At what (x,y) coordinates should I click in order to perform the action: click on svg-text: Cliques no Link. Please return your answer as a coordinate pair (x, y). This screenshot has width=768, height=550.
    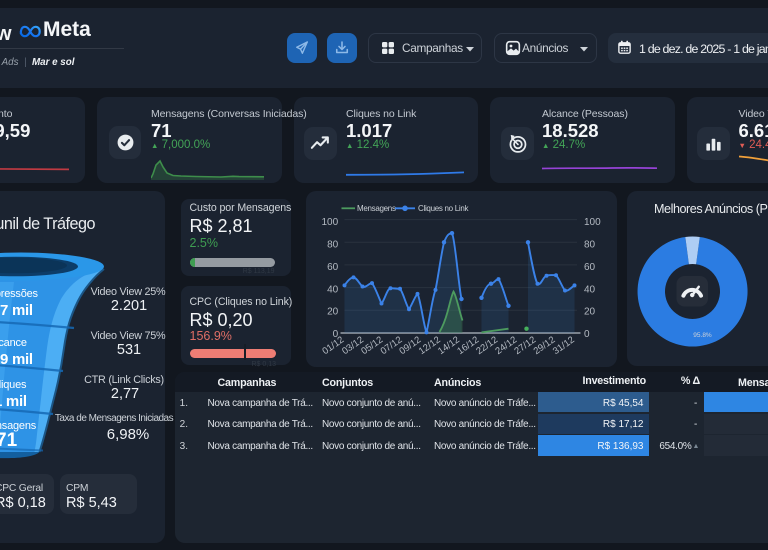
    Looking at the image, I should click on (443, 208).